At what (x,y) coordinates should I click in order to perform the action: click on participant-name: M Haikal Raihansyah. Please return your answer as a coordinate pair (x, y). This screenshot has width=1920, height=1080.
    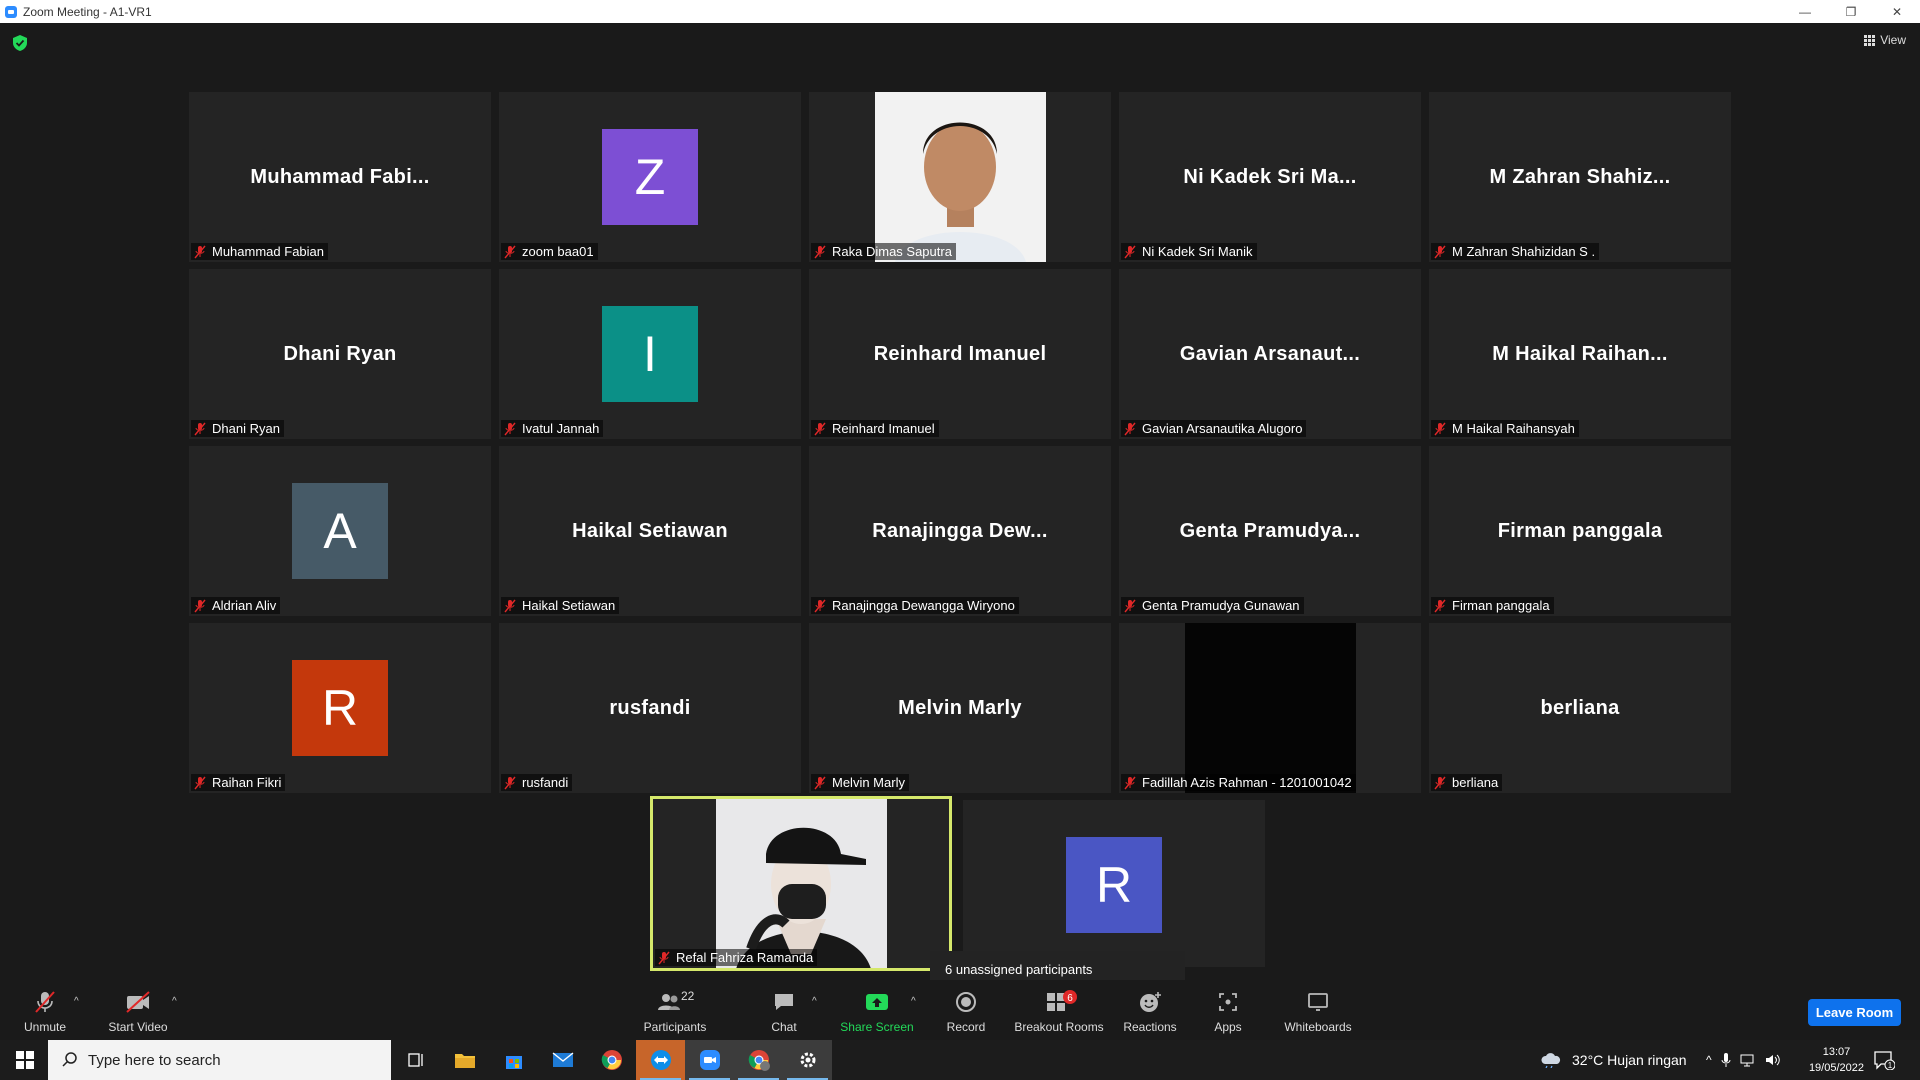
    Looking at the image, I should click on (1513, 428).